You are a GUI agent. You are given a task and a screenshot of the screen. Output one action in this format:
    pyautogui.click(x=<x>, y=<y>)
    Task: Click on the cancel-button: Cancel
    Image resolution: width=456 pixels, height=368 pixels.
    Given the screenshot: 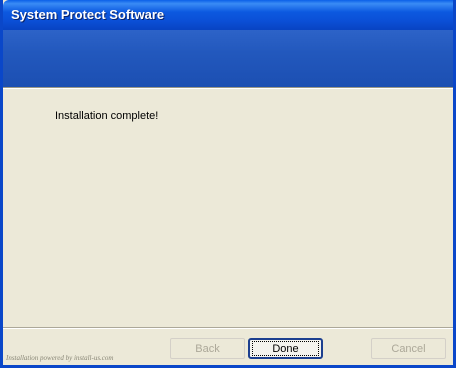 What is the action you would take?
    pyautogui.click(x=408, y=348)
    